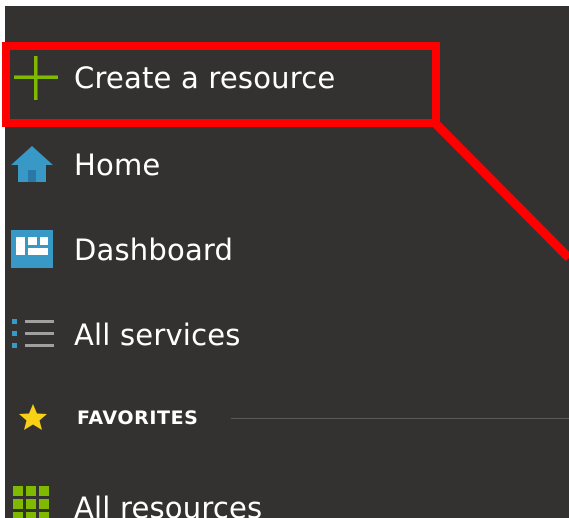 The width and height of the screenshot is (569, 518). Describe the element at coordinates (287, 496) in the screenshot. I see `all-resources-item: All resources` at that location.